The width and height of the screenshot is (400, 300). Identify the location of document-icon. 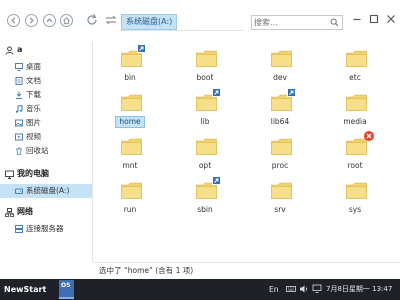
(19, 81).